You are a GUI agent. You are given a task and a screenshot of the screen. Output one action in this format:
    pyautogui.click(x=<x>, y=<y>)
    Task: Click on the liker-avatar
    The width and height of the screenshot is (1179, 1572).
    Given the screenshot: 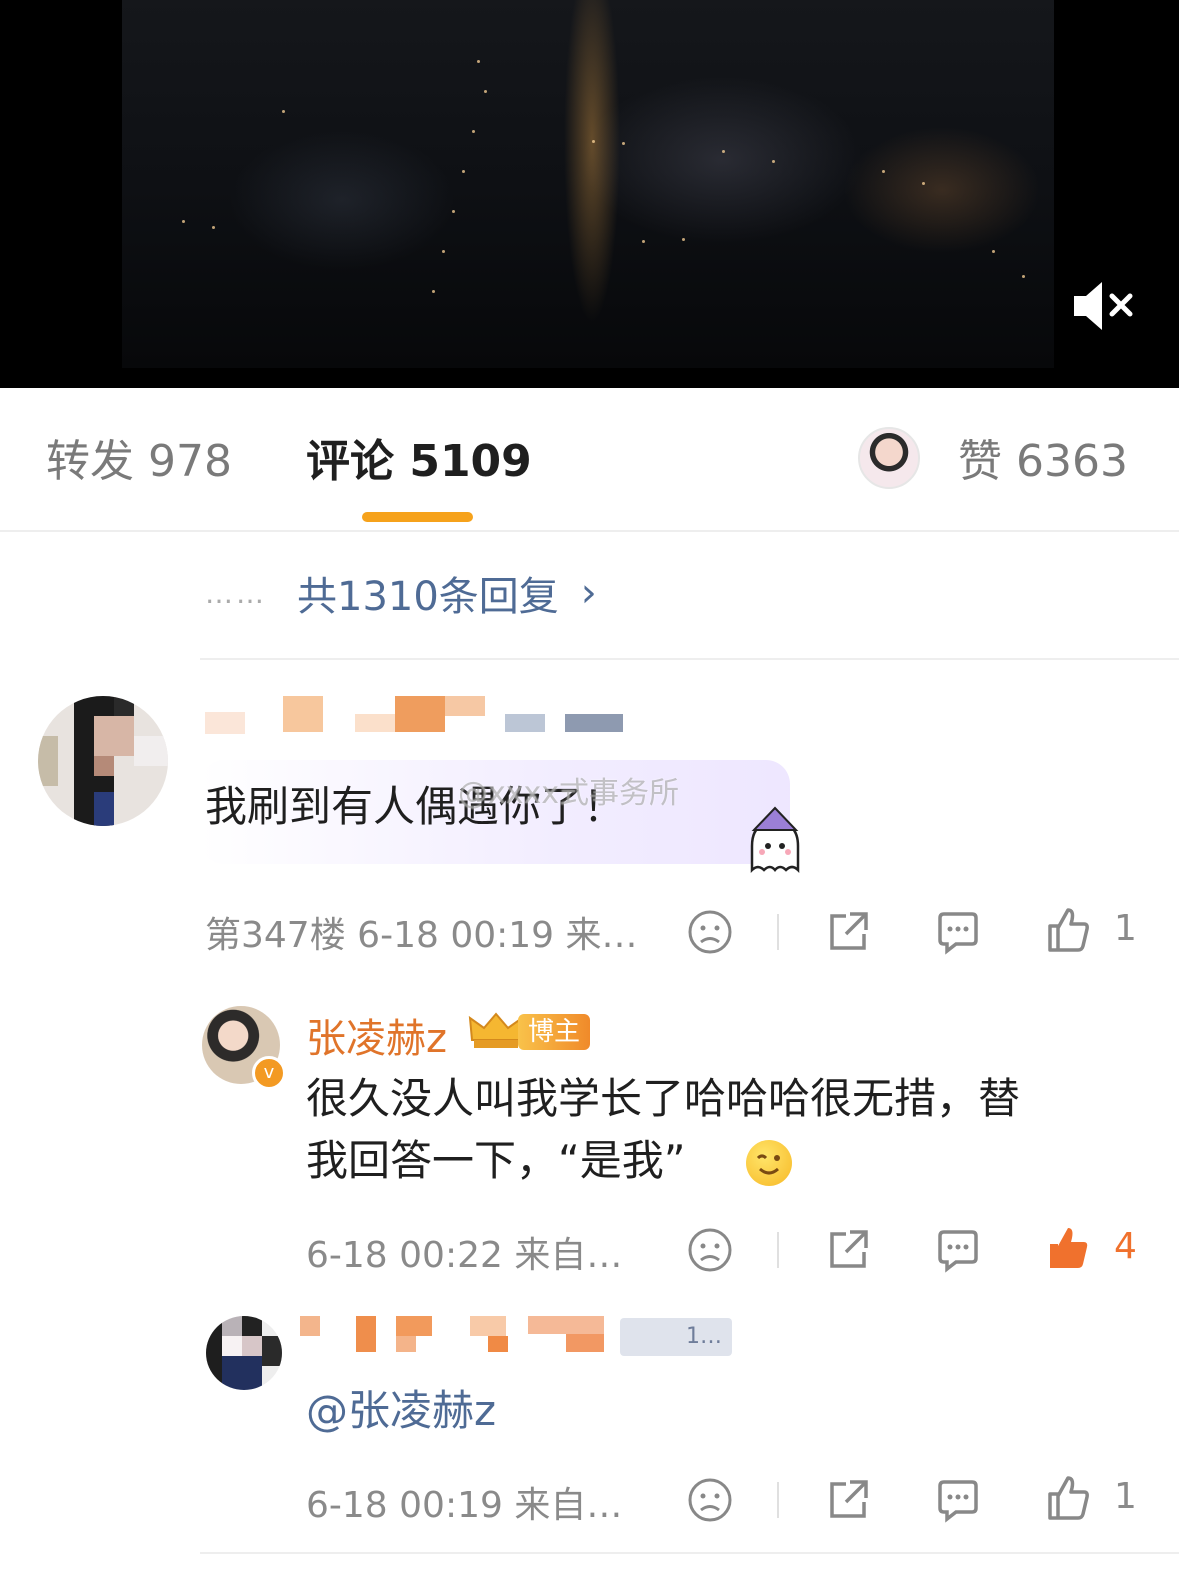 What is the action you would take?
    pyautogui.click(x=889, y=458)
    